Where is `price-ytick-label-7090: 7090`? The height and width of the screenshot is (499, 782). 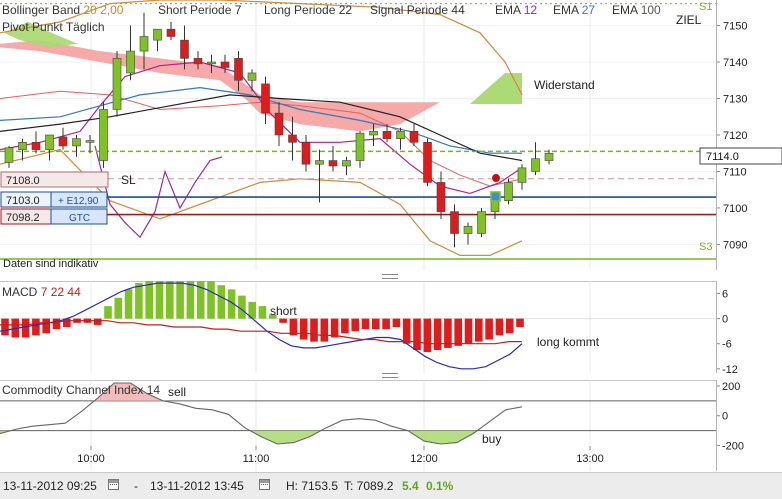 price-ytick-label-7090: 7090 is located at coordinates (735, 245).